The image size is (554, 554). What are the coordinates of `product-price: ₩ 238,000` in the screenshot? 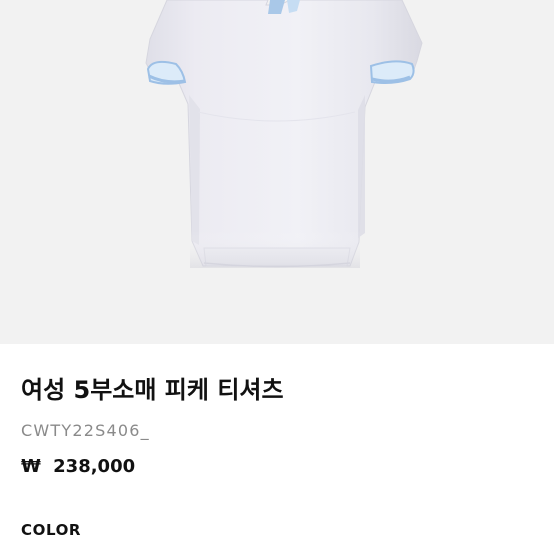 It's located at (78, 466).